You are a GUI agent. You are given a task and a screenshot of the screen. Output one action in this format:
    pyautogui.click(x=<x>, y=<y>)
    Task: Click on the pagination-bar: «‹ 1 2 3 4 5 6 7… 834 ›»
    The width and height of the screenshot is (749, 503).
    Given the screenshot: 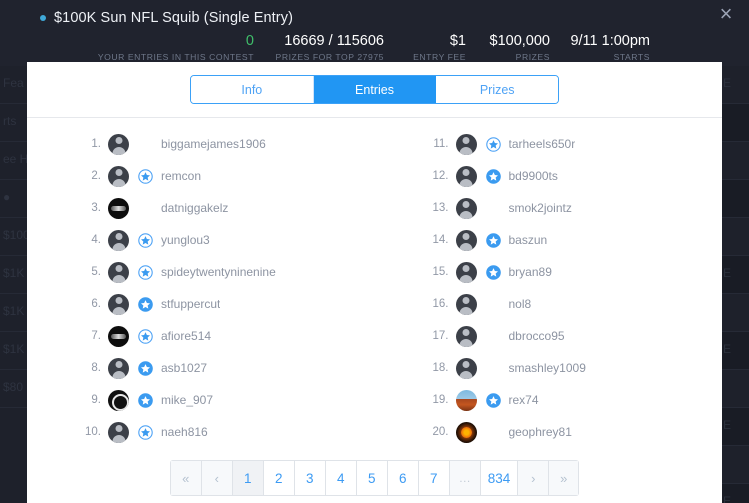 What is the action you would take?
    pyautogui.click(x=374, y=475)
    